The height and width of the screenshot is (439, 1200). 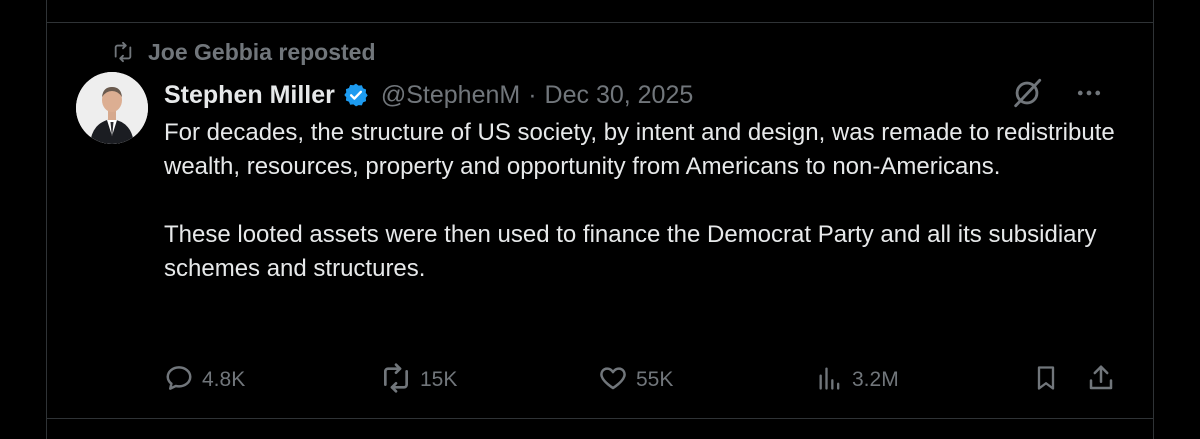 I want to click on author-handle: @StephenM, so click(x=450, y=95).